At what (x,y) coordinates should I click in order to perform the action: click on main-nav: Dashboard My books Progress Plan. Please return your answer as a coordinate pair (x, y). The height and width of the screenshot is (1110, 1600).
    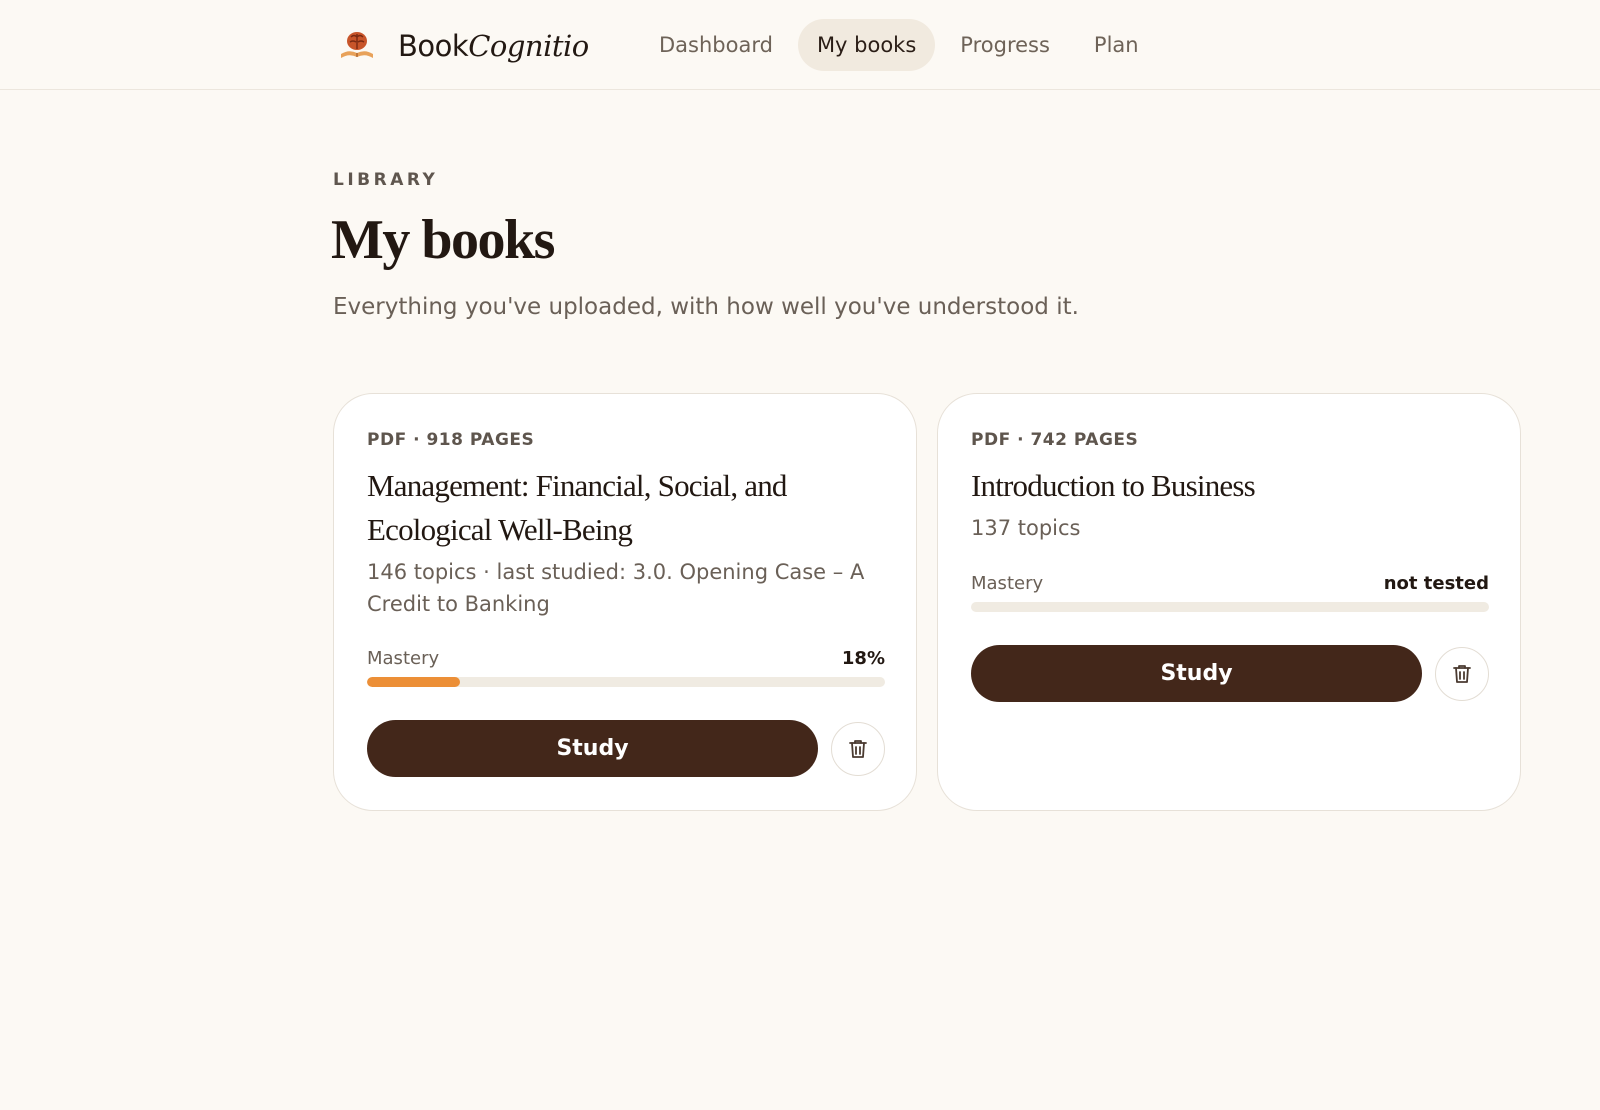
    Looking at the image, I should click on (902, 45).